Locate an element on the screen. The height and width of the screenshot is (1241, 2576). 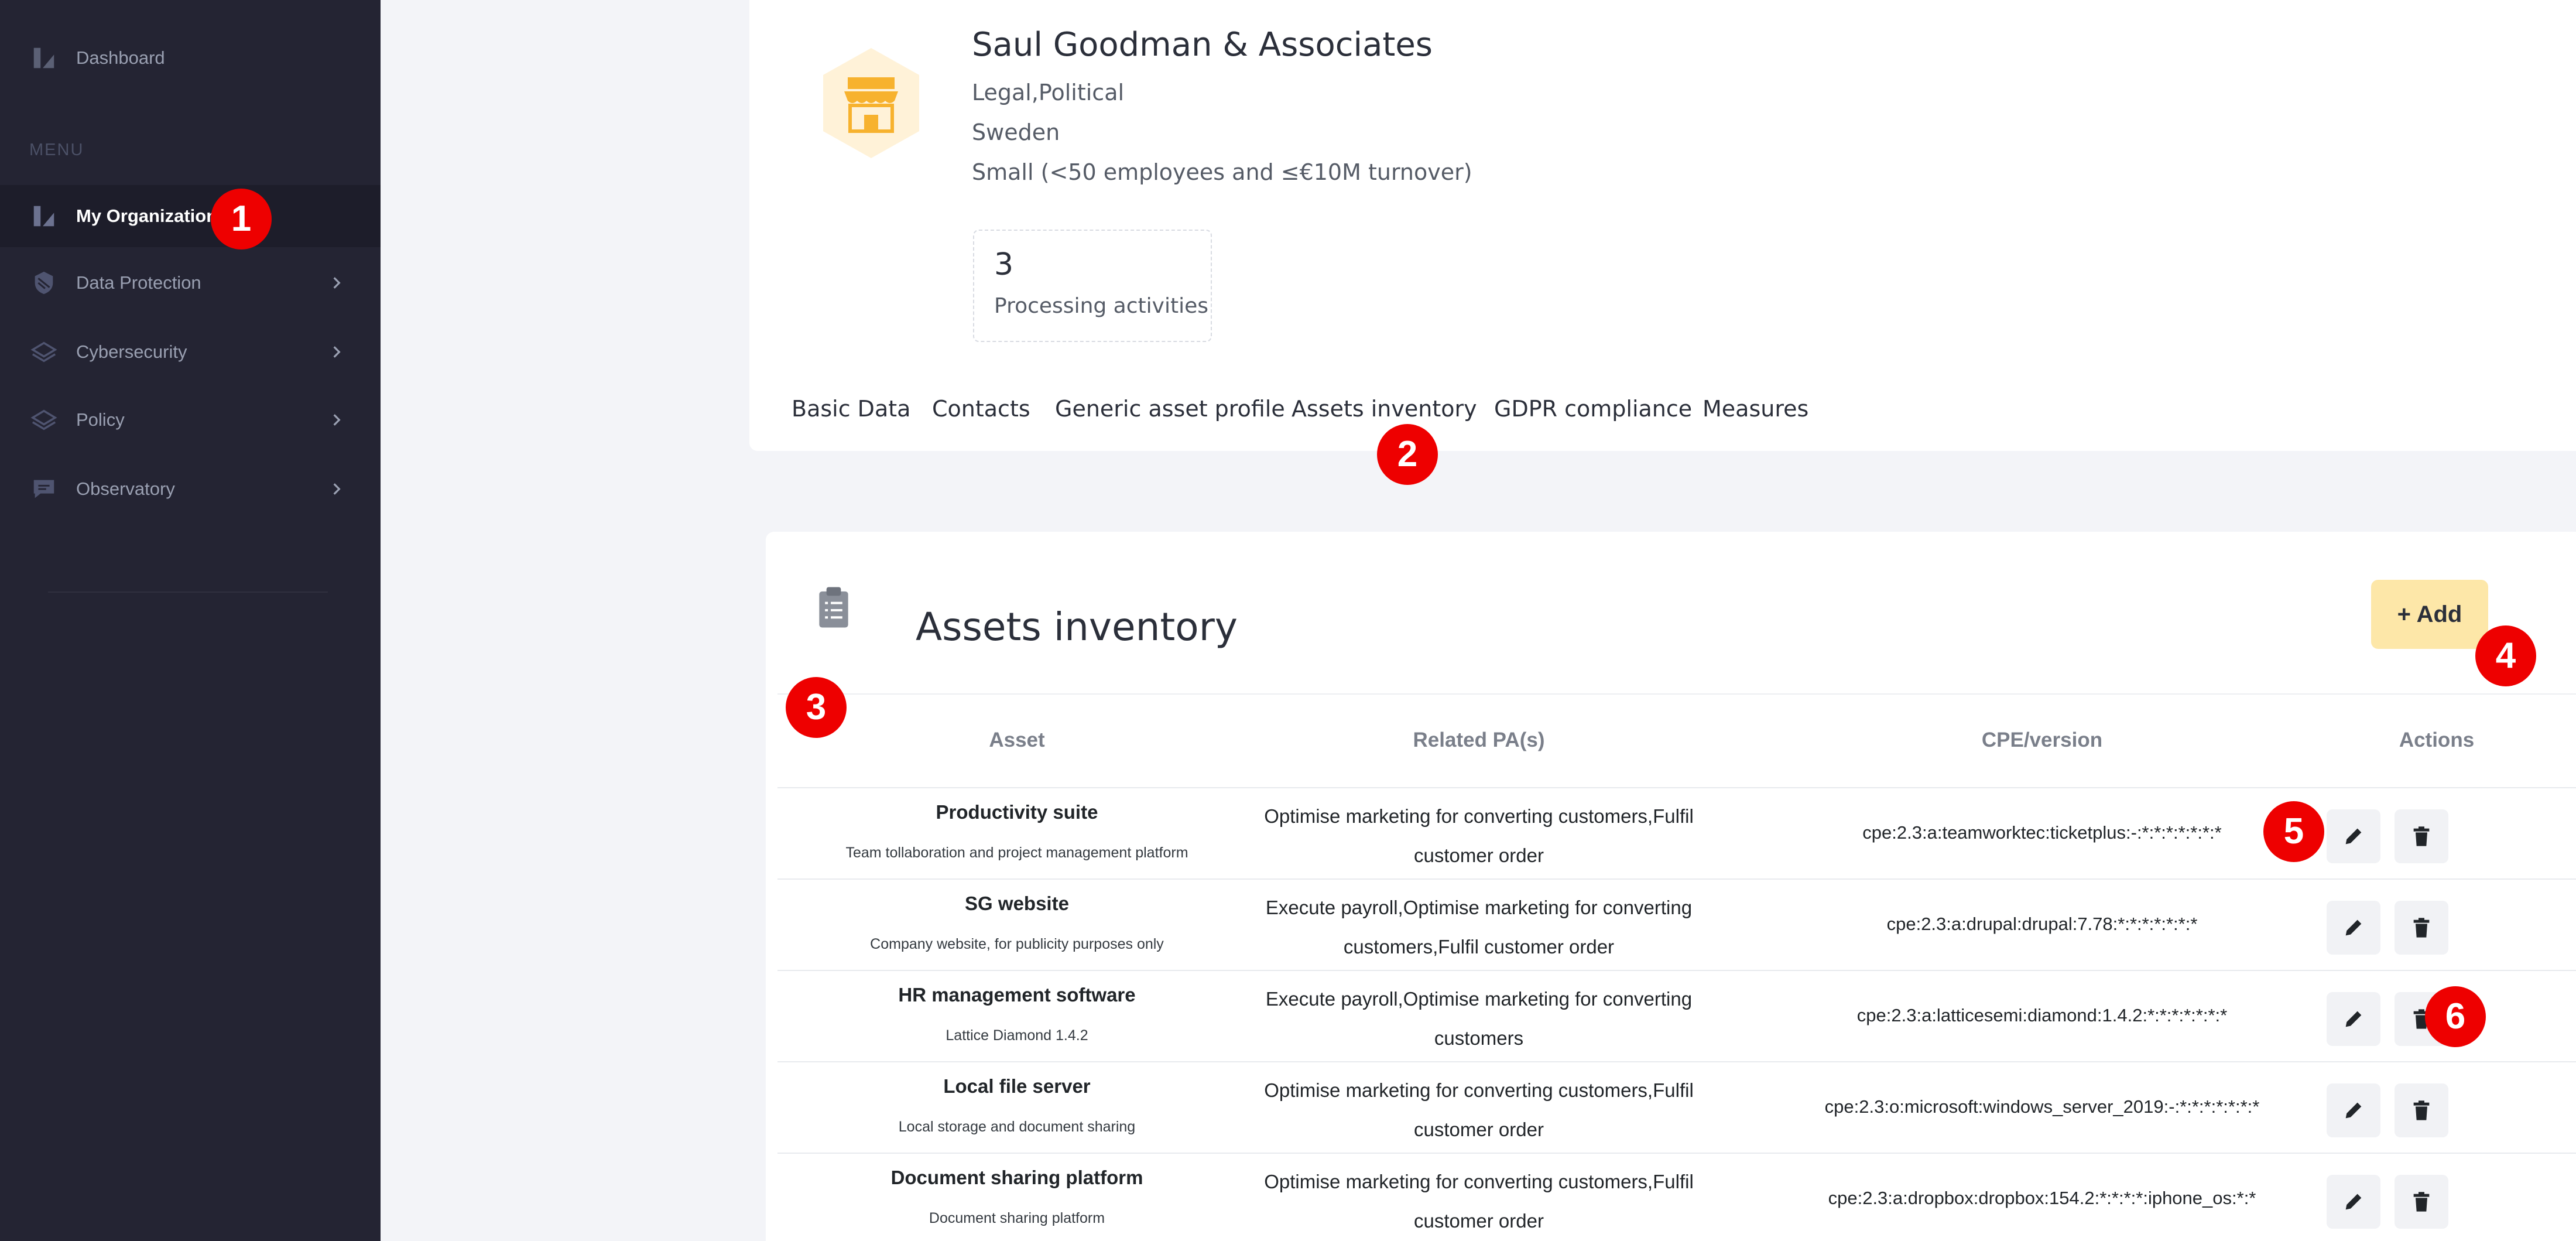
annotation-badge-4: 4 is located at coordinates (2505, 655).